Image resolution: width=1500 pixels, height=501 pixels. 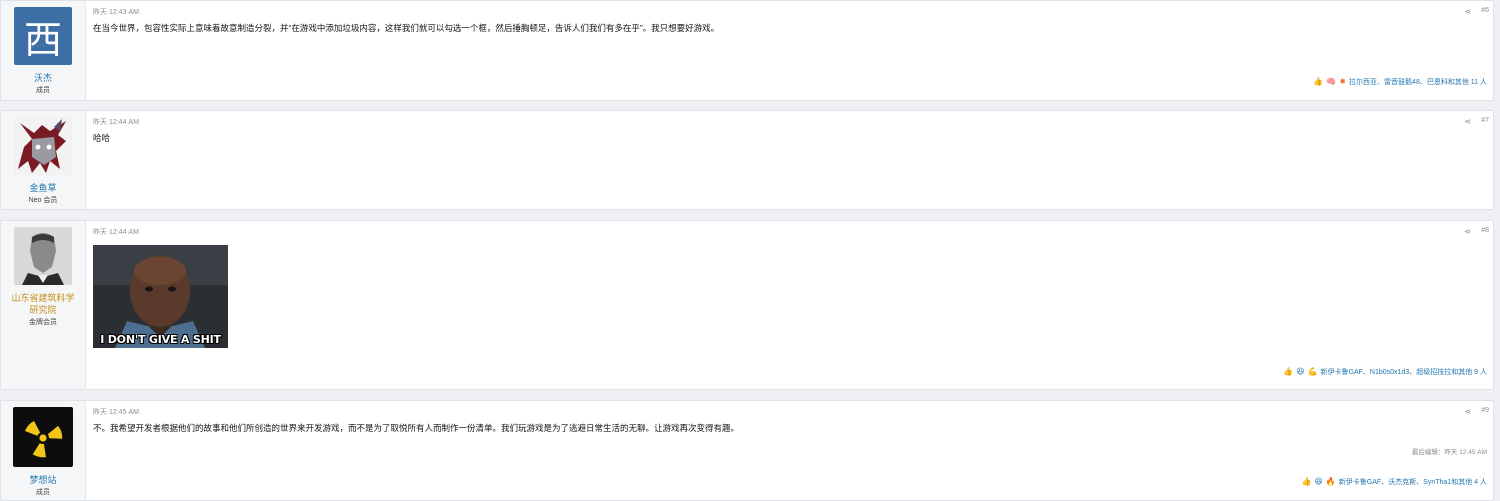 I want to click on username: 沃杰, so click(x=43, y=78).